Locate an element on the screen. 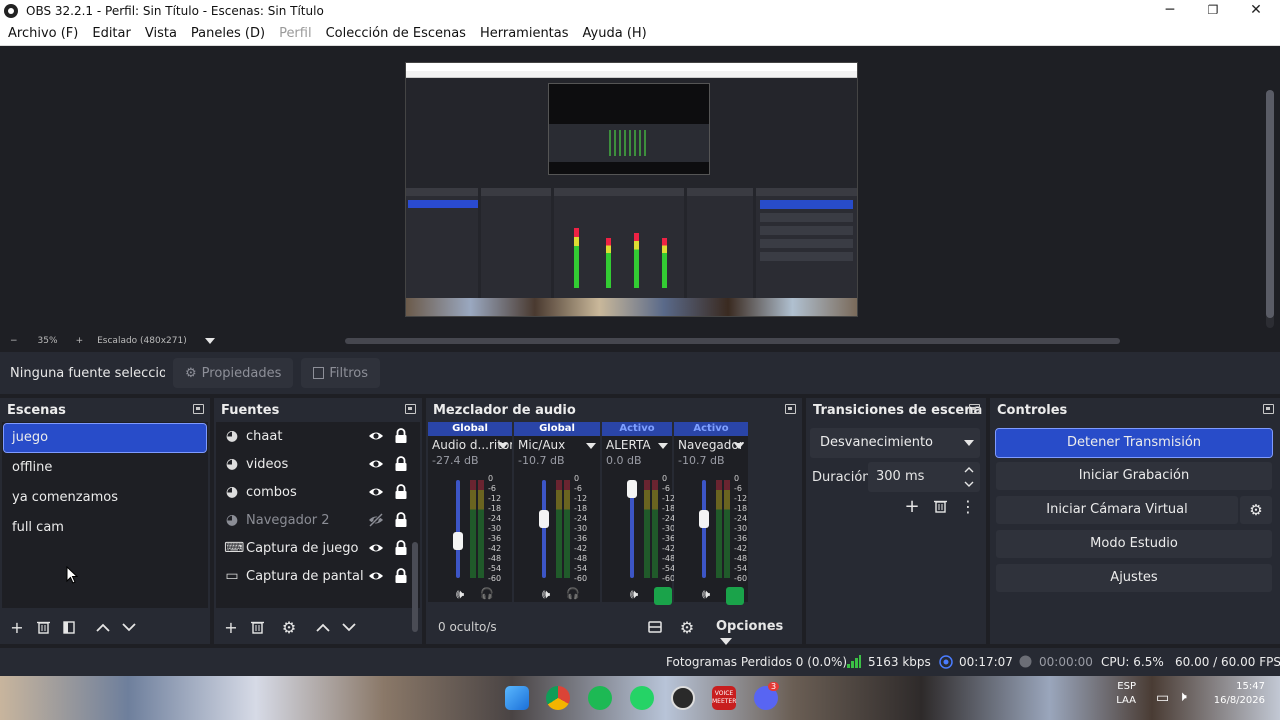  source-item: ◕ combos is located at coordinates (318, 492).